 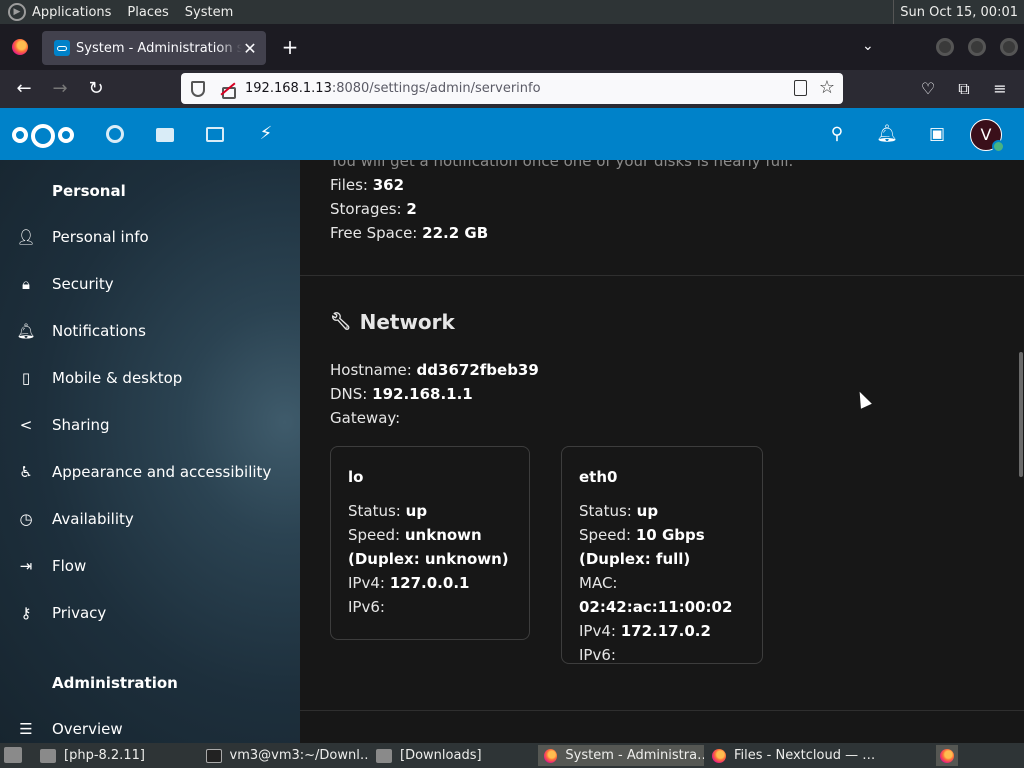 I want to click on maximize-window-button, so click(x=977, y=47).